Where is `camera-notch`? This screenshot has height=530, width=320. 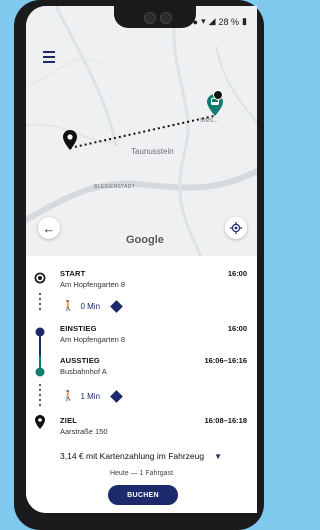
camera-notch is located at coordinates (155, 17).